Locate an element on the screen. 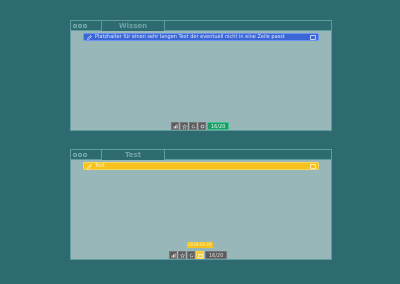 This screenshot has width=400, height=284. calendar-icon is located at coordinates (200, 255).